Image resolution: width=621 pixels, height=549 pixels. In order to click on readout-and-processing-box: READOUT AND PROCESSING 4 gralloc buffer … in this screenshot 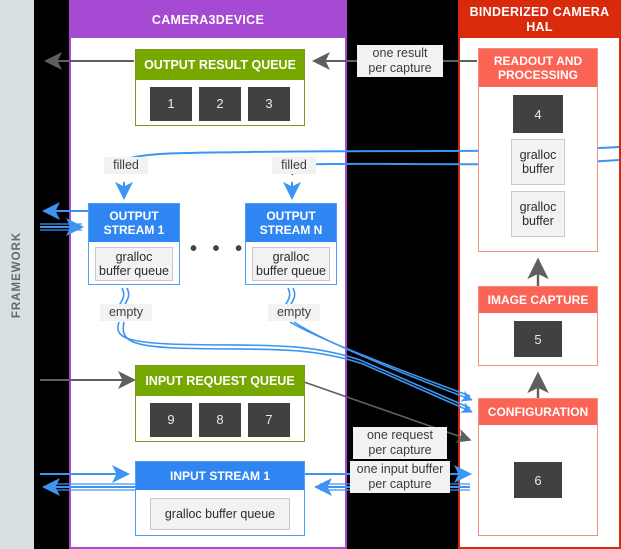, I will do `click(538, 150)`.